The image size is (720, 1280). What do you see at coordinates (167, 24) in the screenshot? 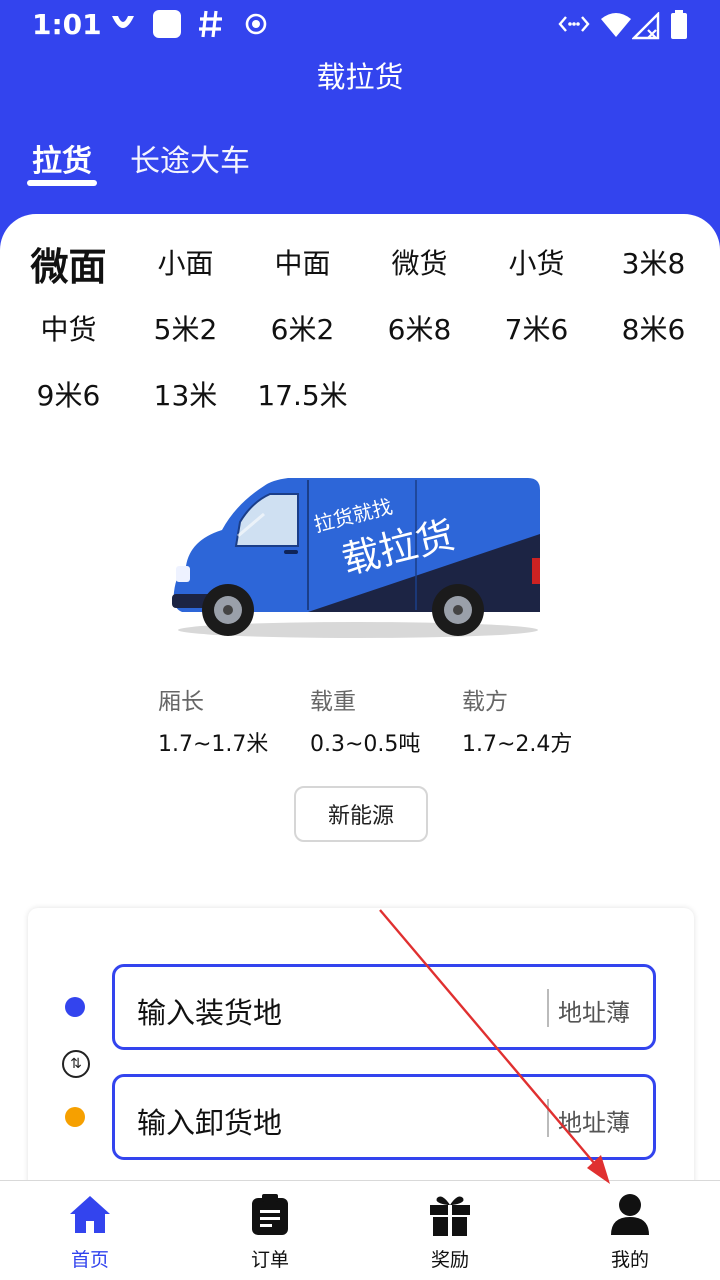
I see `app-square-icon` at bounding box center [167, 24].